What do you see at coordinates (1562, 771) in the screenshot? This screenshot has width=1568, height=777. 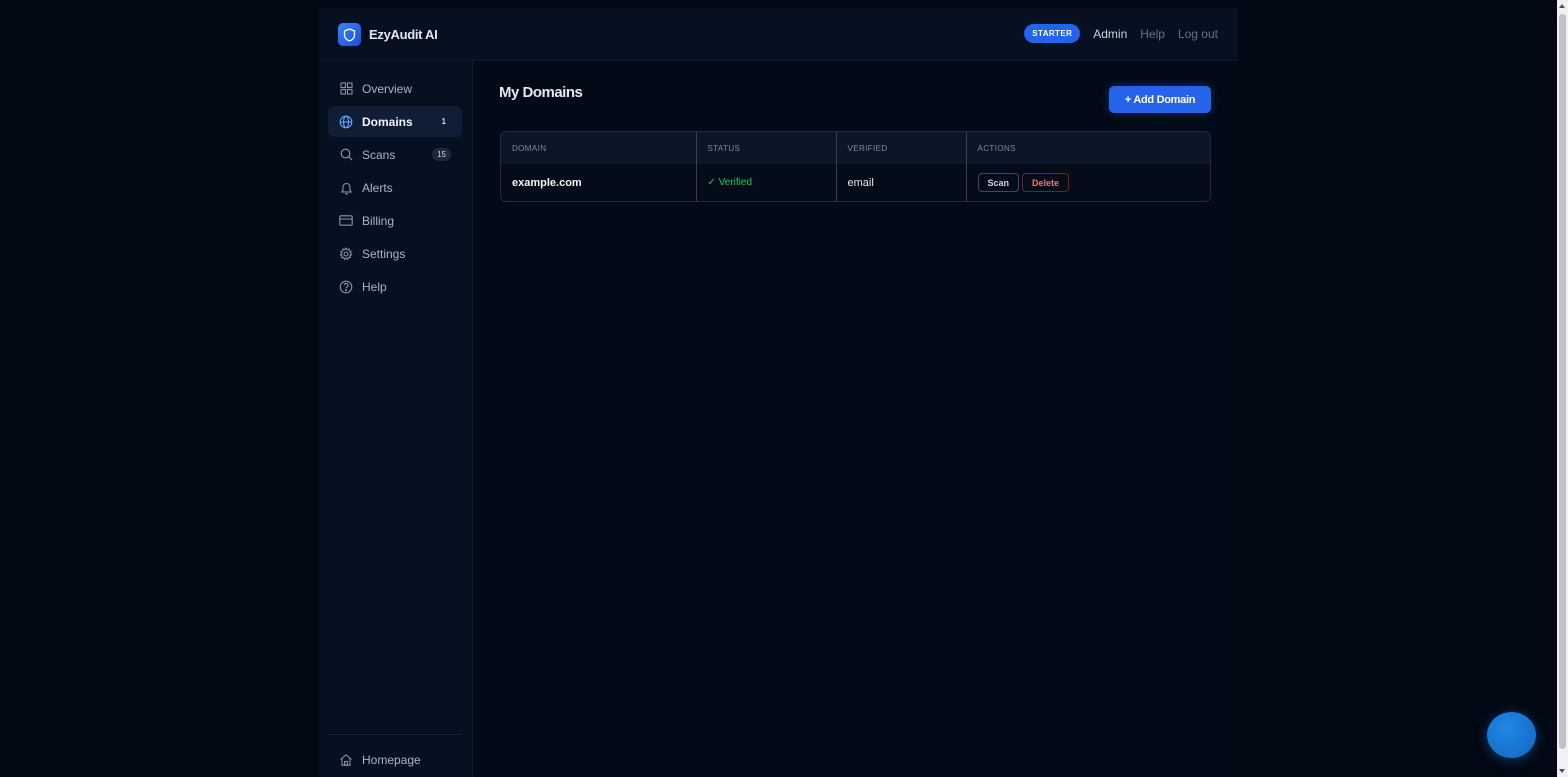 I see `scroll-down-arrow` at bounding box center [1562, 771].